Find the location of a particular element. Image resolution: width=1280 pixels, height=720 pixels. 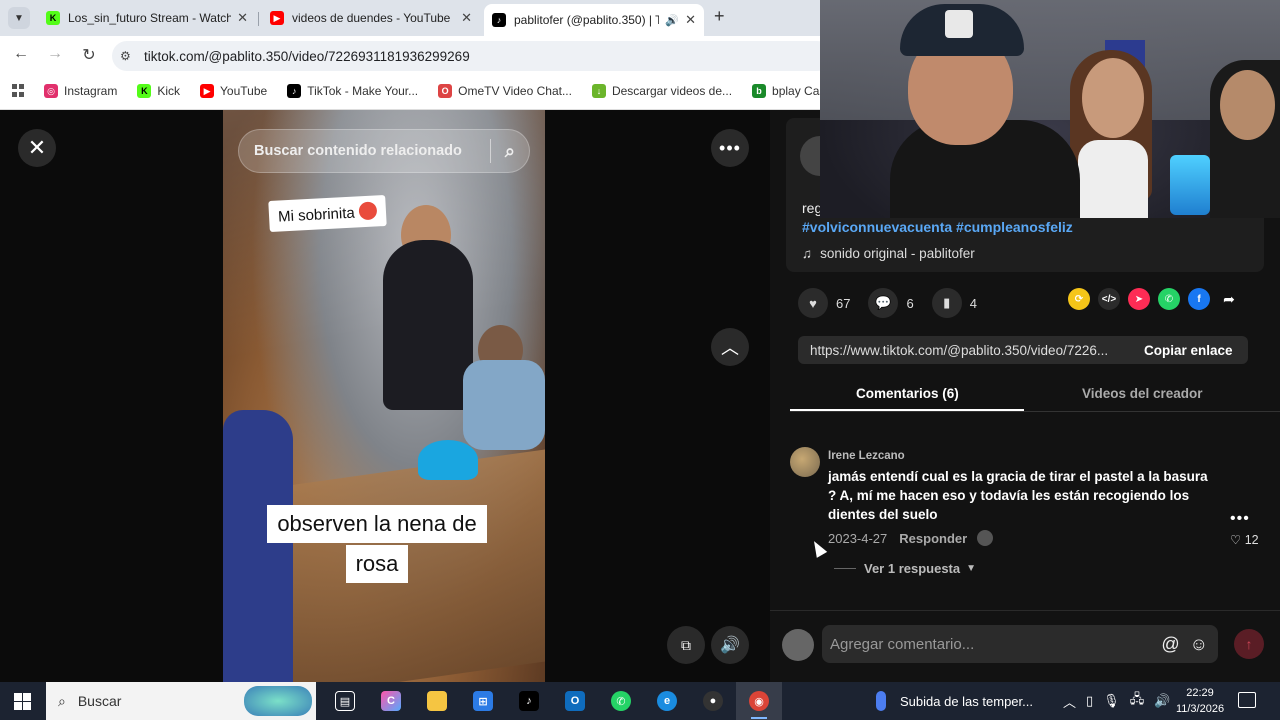

notification-icon is located at coordinates (1247, 700).